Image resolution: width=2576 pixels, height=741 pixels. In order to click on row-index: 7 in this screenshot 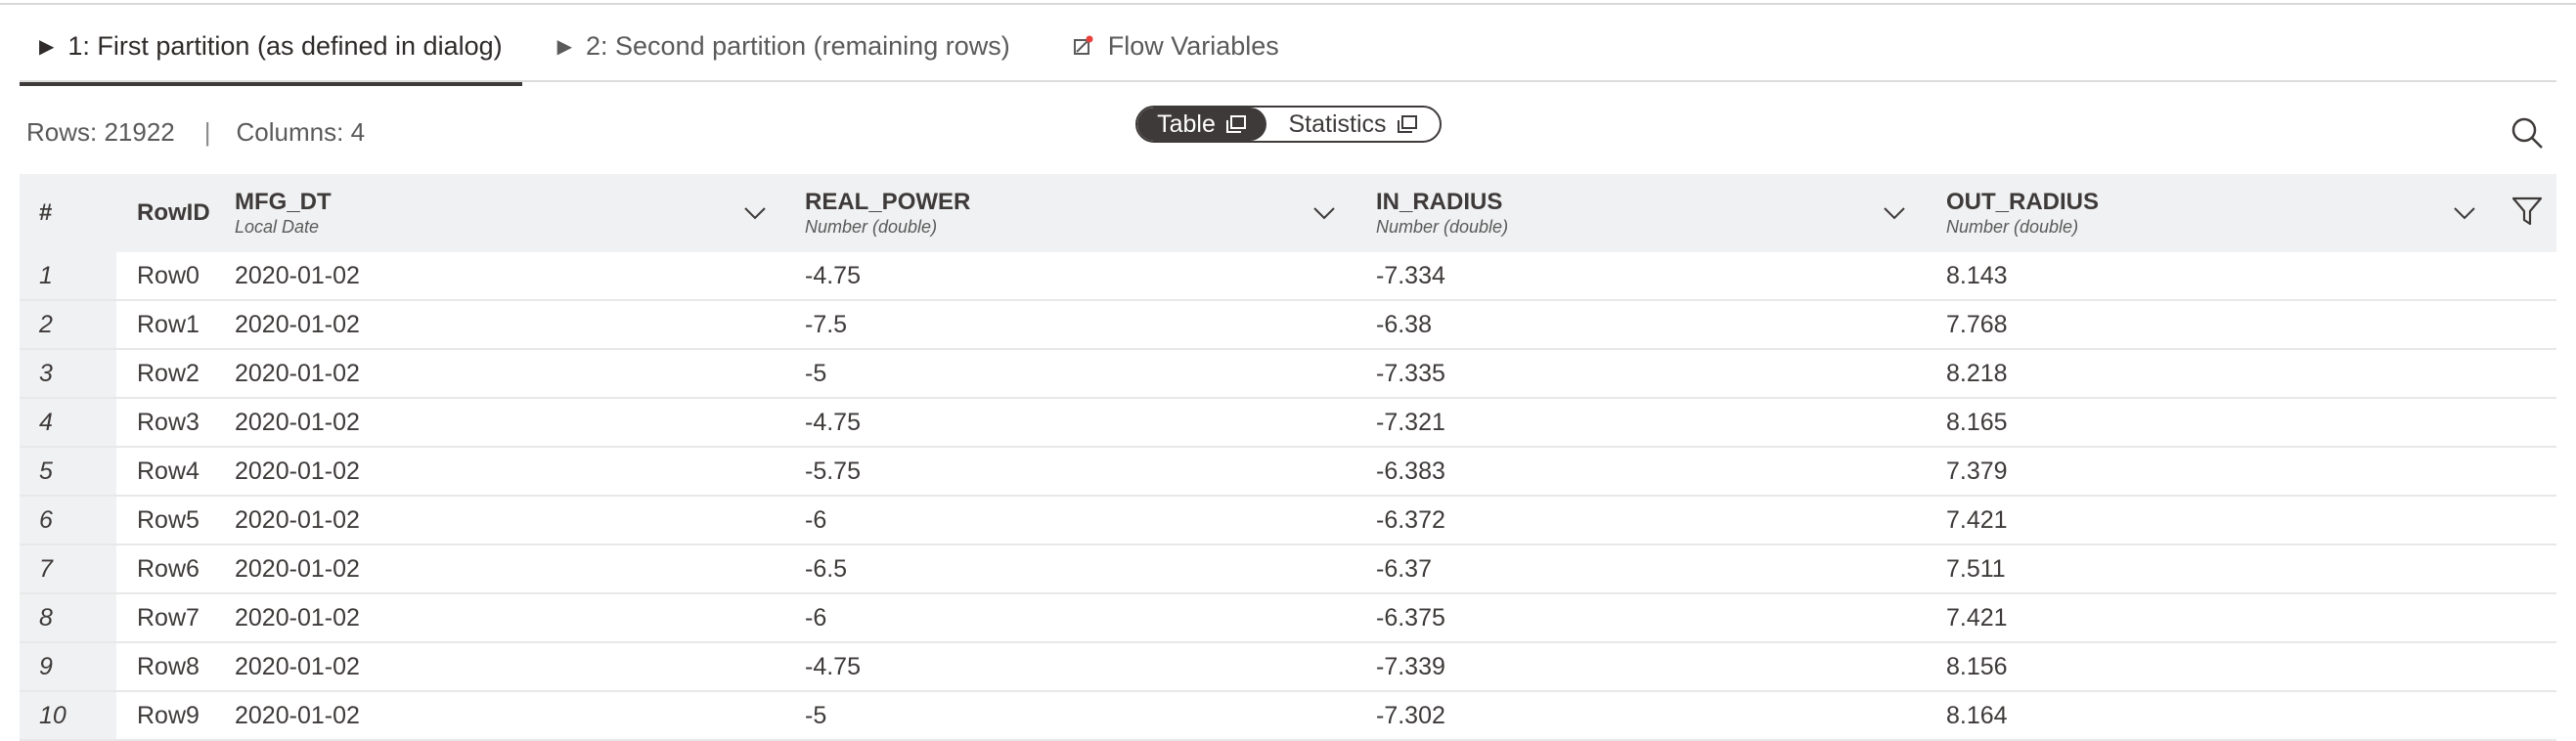, I will do `click(68, 568)`.